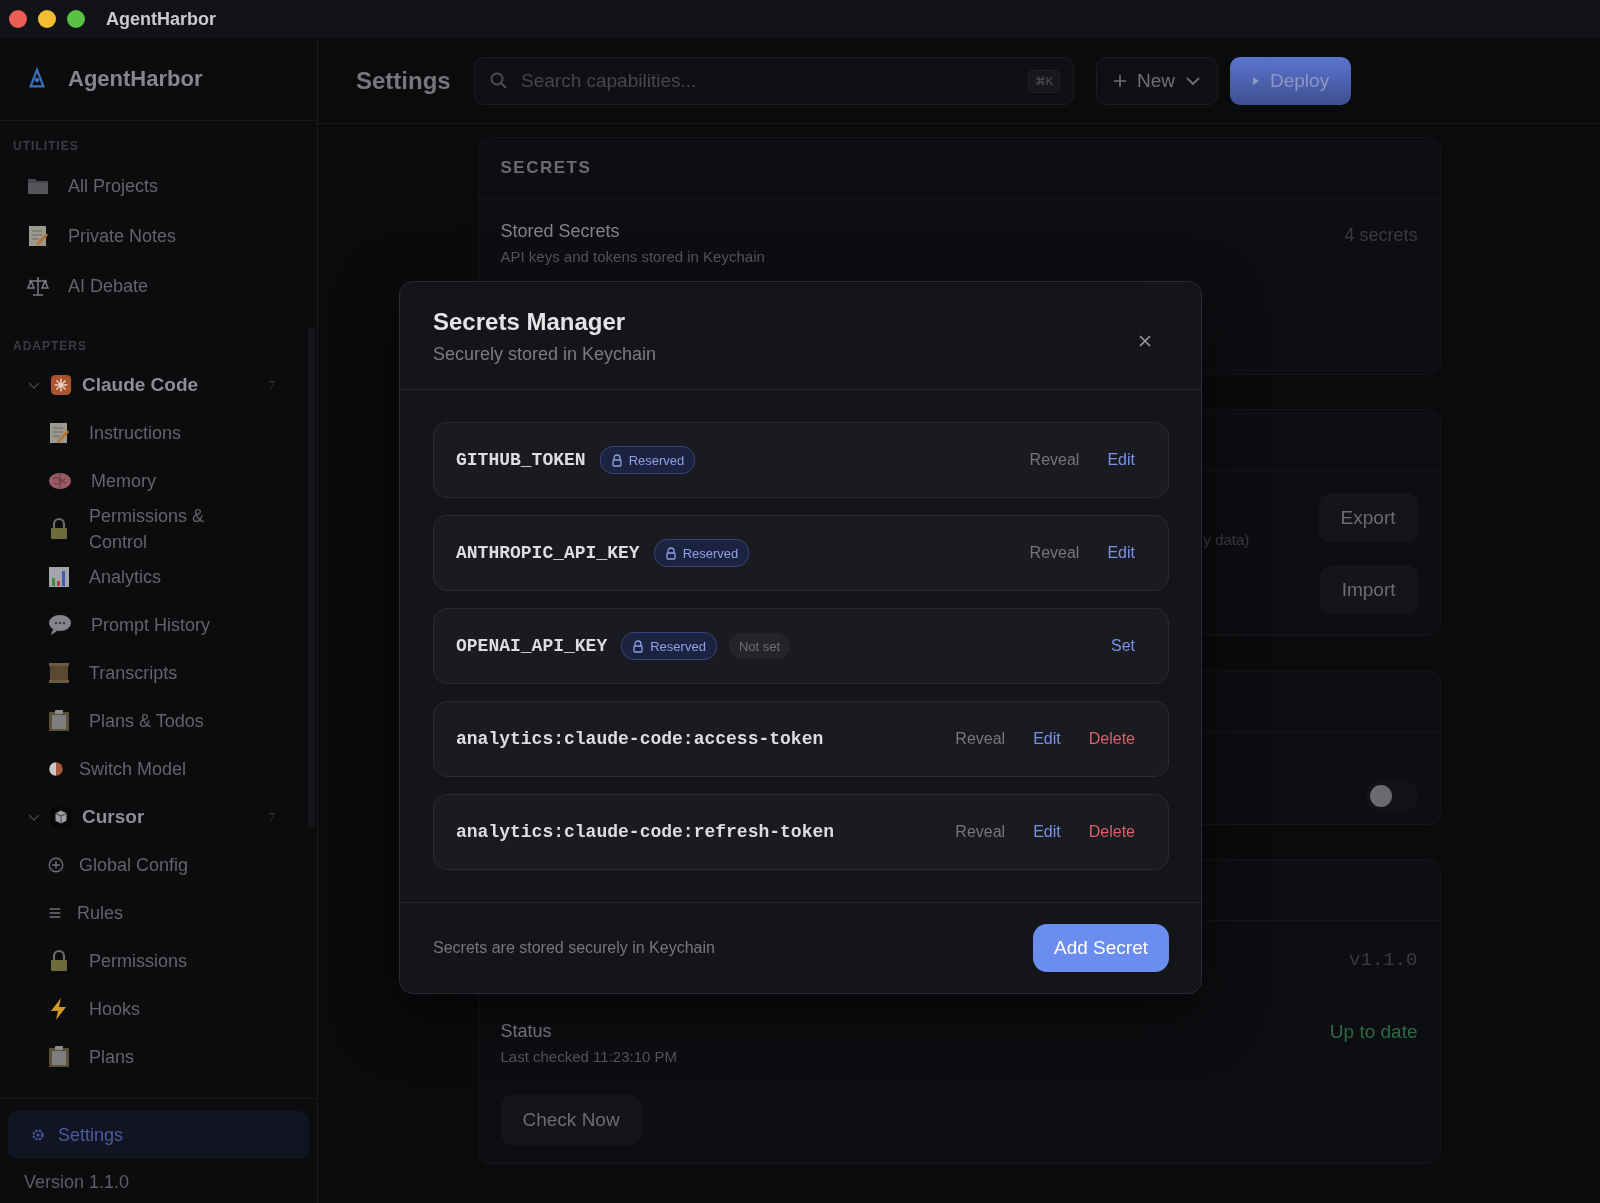  I want to click on sidebar-item: Permissions, so click(150, 961).